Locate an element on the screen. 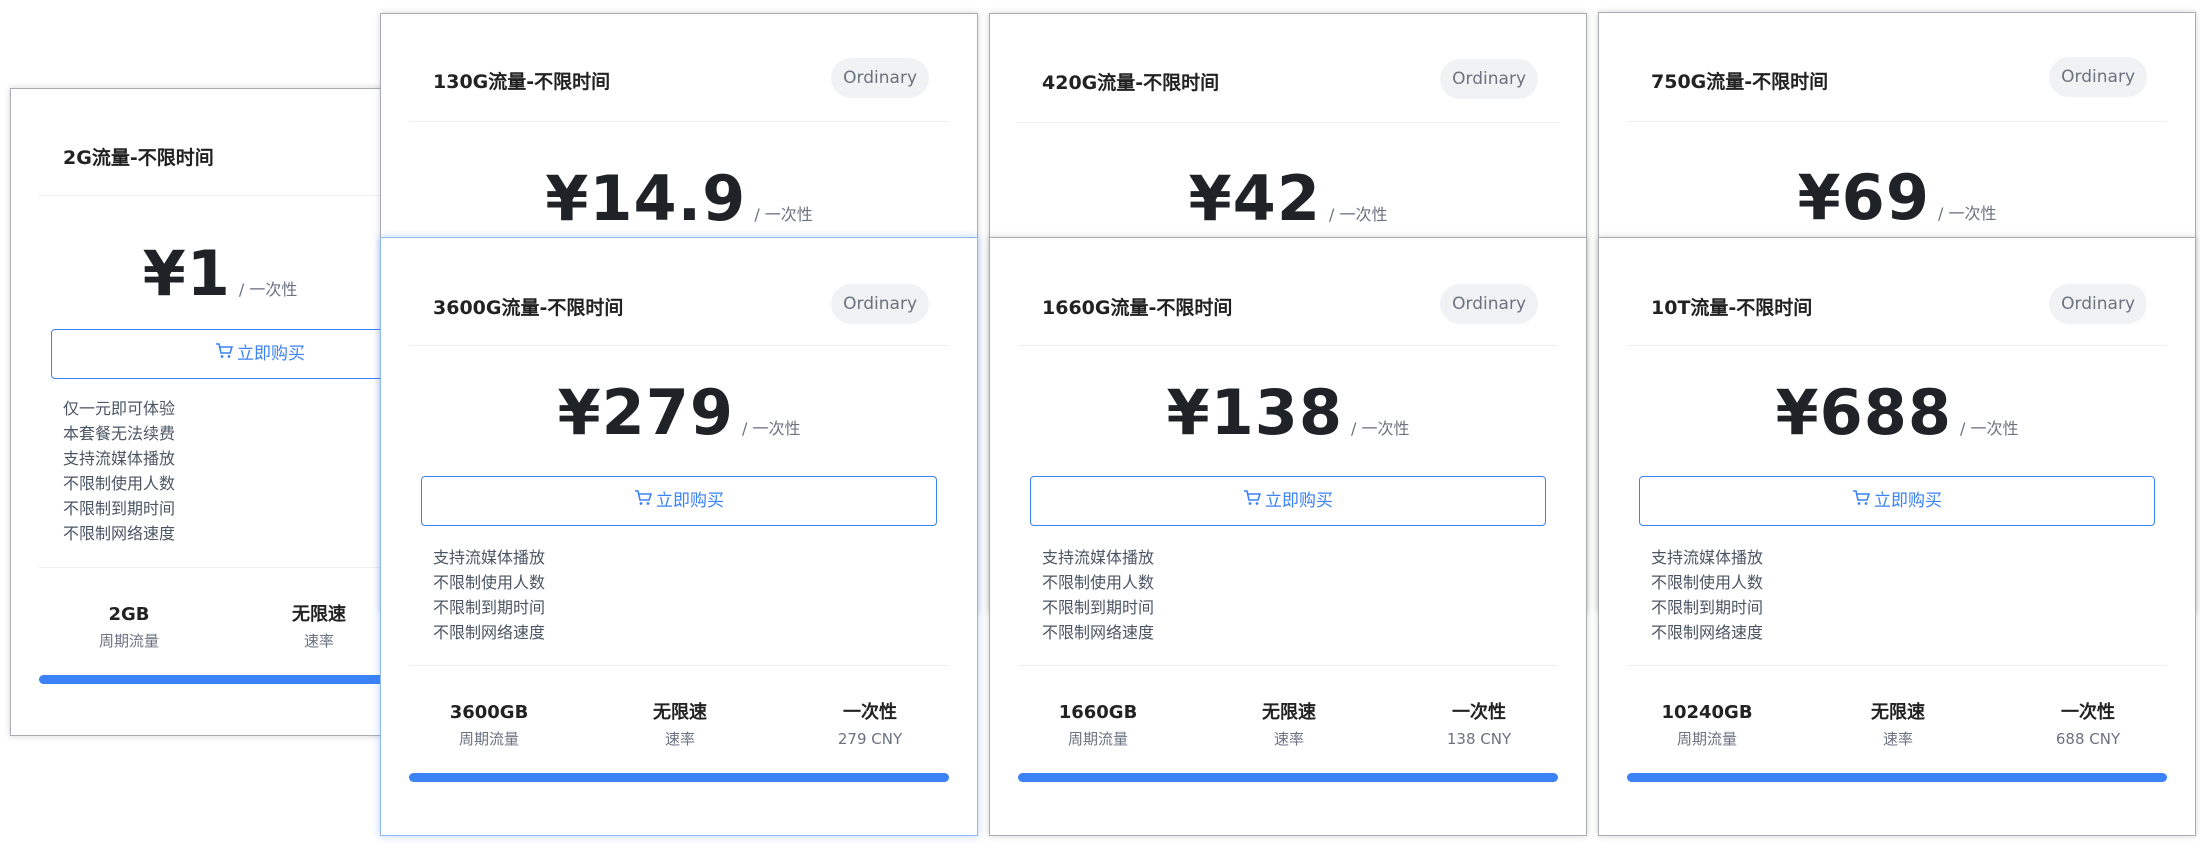 The width and height of the screenshot is (2200, 843). price-row: ¥1 / 一次性 is located at coordinates (220, 273).